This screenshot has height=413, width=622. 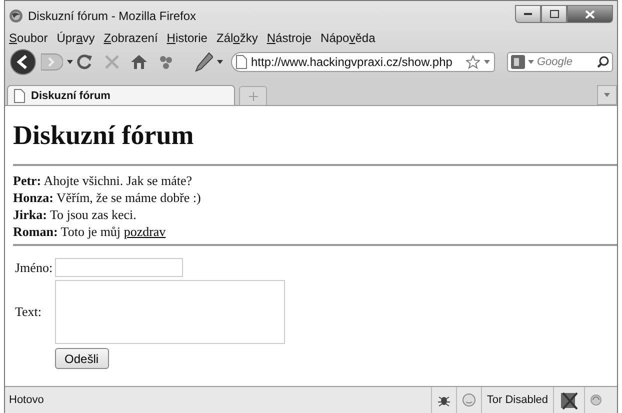 I want to click on search-icon, so click(x=603, y=62).